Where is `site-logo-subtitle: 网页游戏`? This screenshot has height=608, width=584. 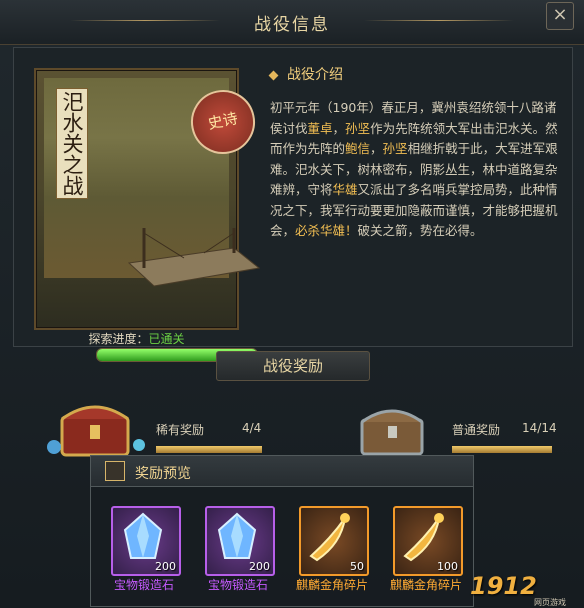 site-logo-subtitle: 网页游戏 is located at coordinates (550, 602).